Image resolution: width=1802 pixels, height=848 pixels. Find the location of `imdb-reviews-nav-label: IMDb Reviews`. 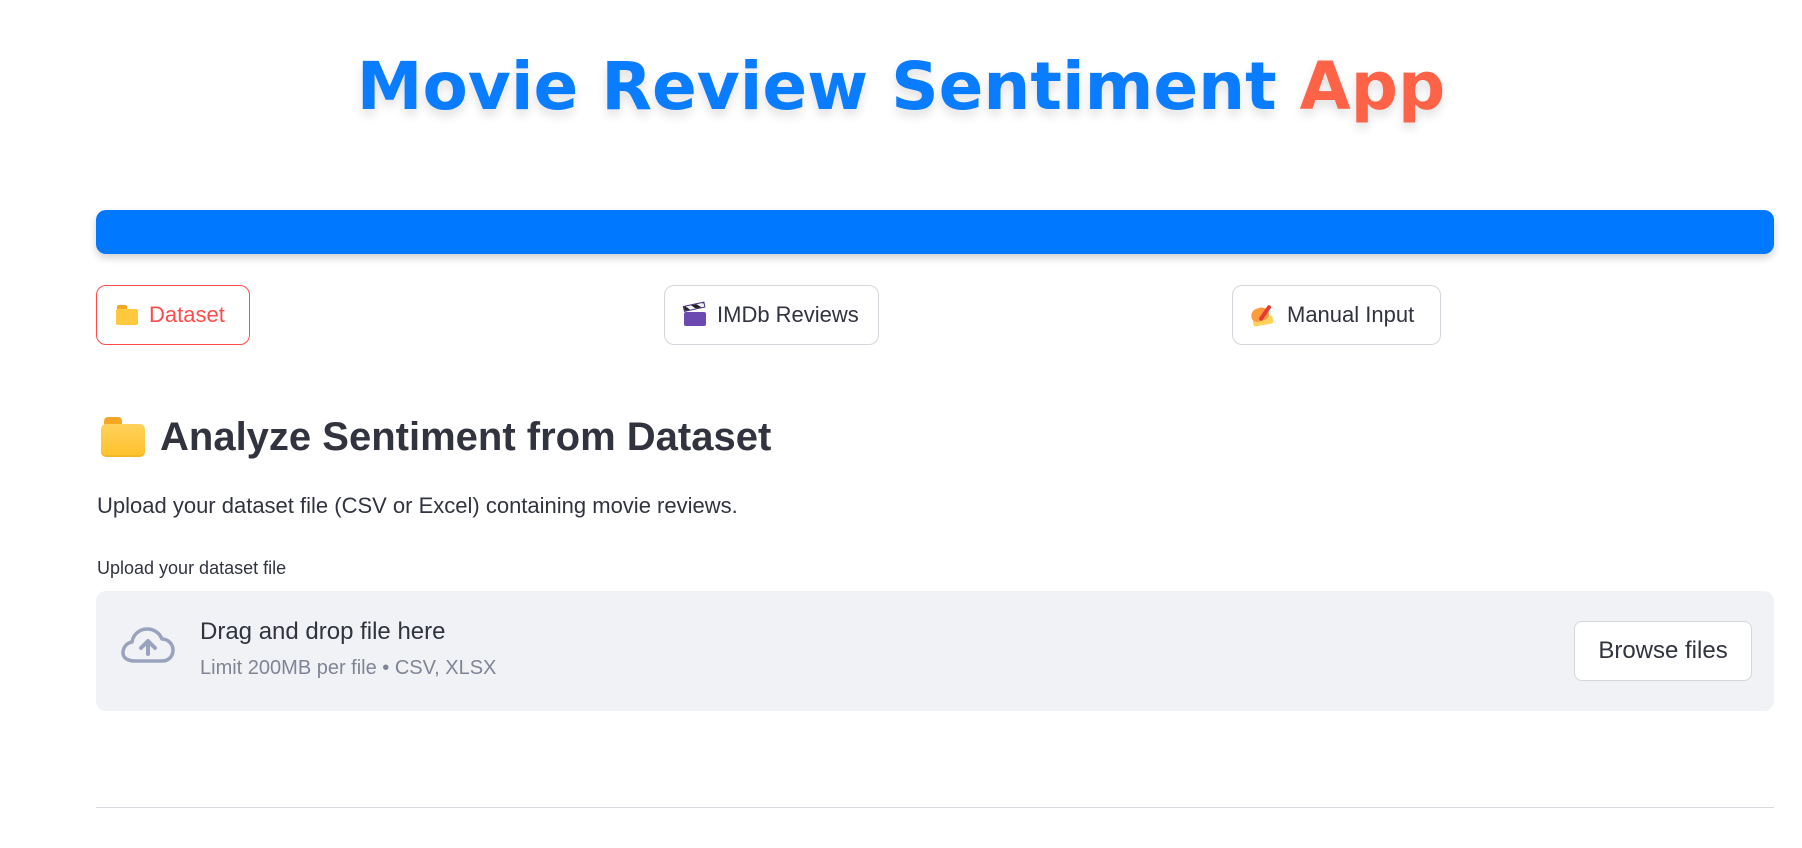

imdb-reviews-nav-label: IMDb Reviews is located at coordinates (788, 314).